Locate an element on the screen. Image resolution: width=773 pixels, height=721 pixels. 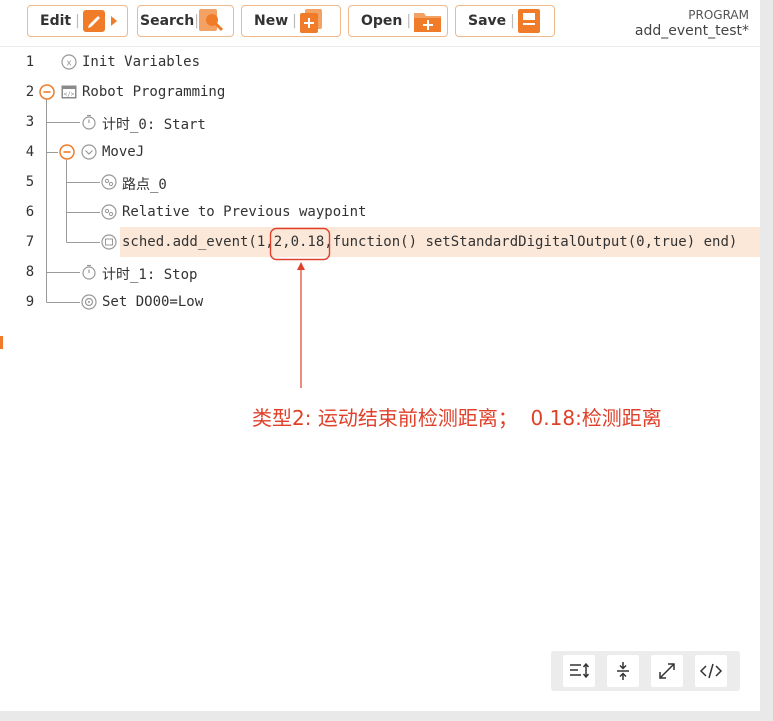
annotation-text: 类型2: 运动结束前检测距离； 0.18:检测距离 is located at coordinates (457, 418).